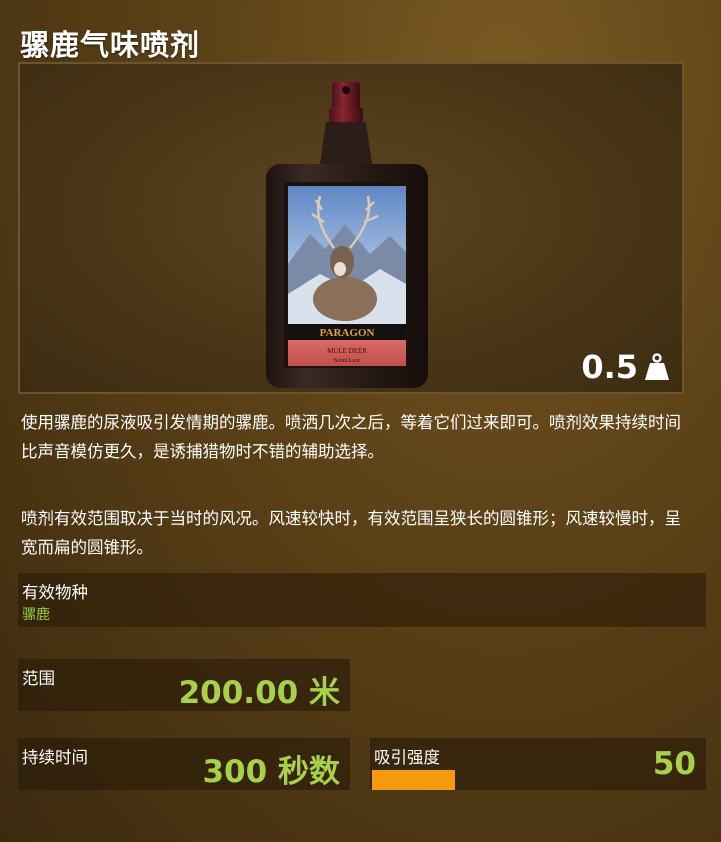  I want to click on attraction-value: 50, so click(674, 764).